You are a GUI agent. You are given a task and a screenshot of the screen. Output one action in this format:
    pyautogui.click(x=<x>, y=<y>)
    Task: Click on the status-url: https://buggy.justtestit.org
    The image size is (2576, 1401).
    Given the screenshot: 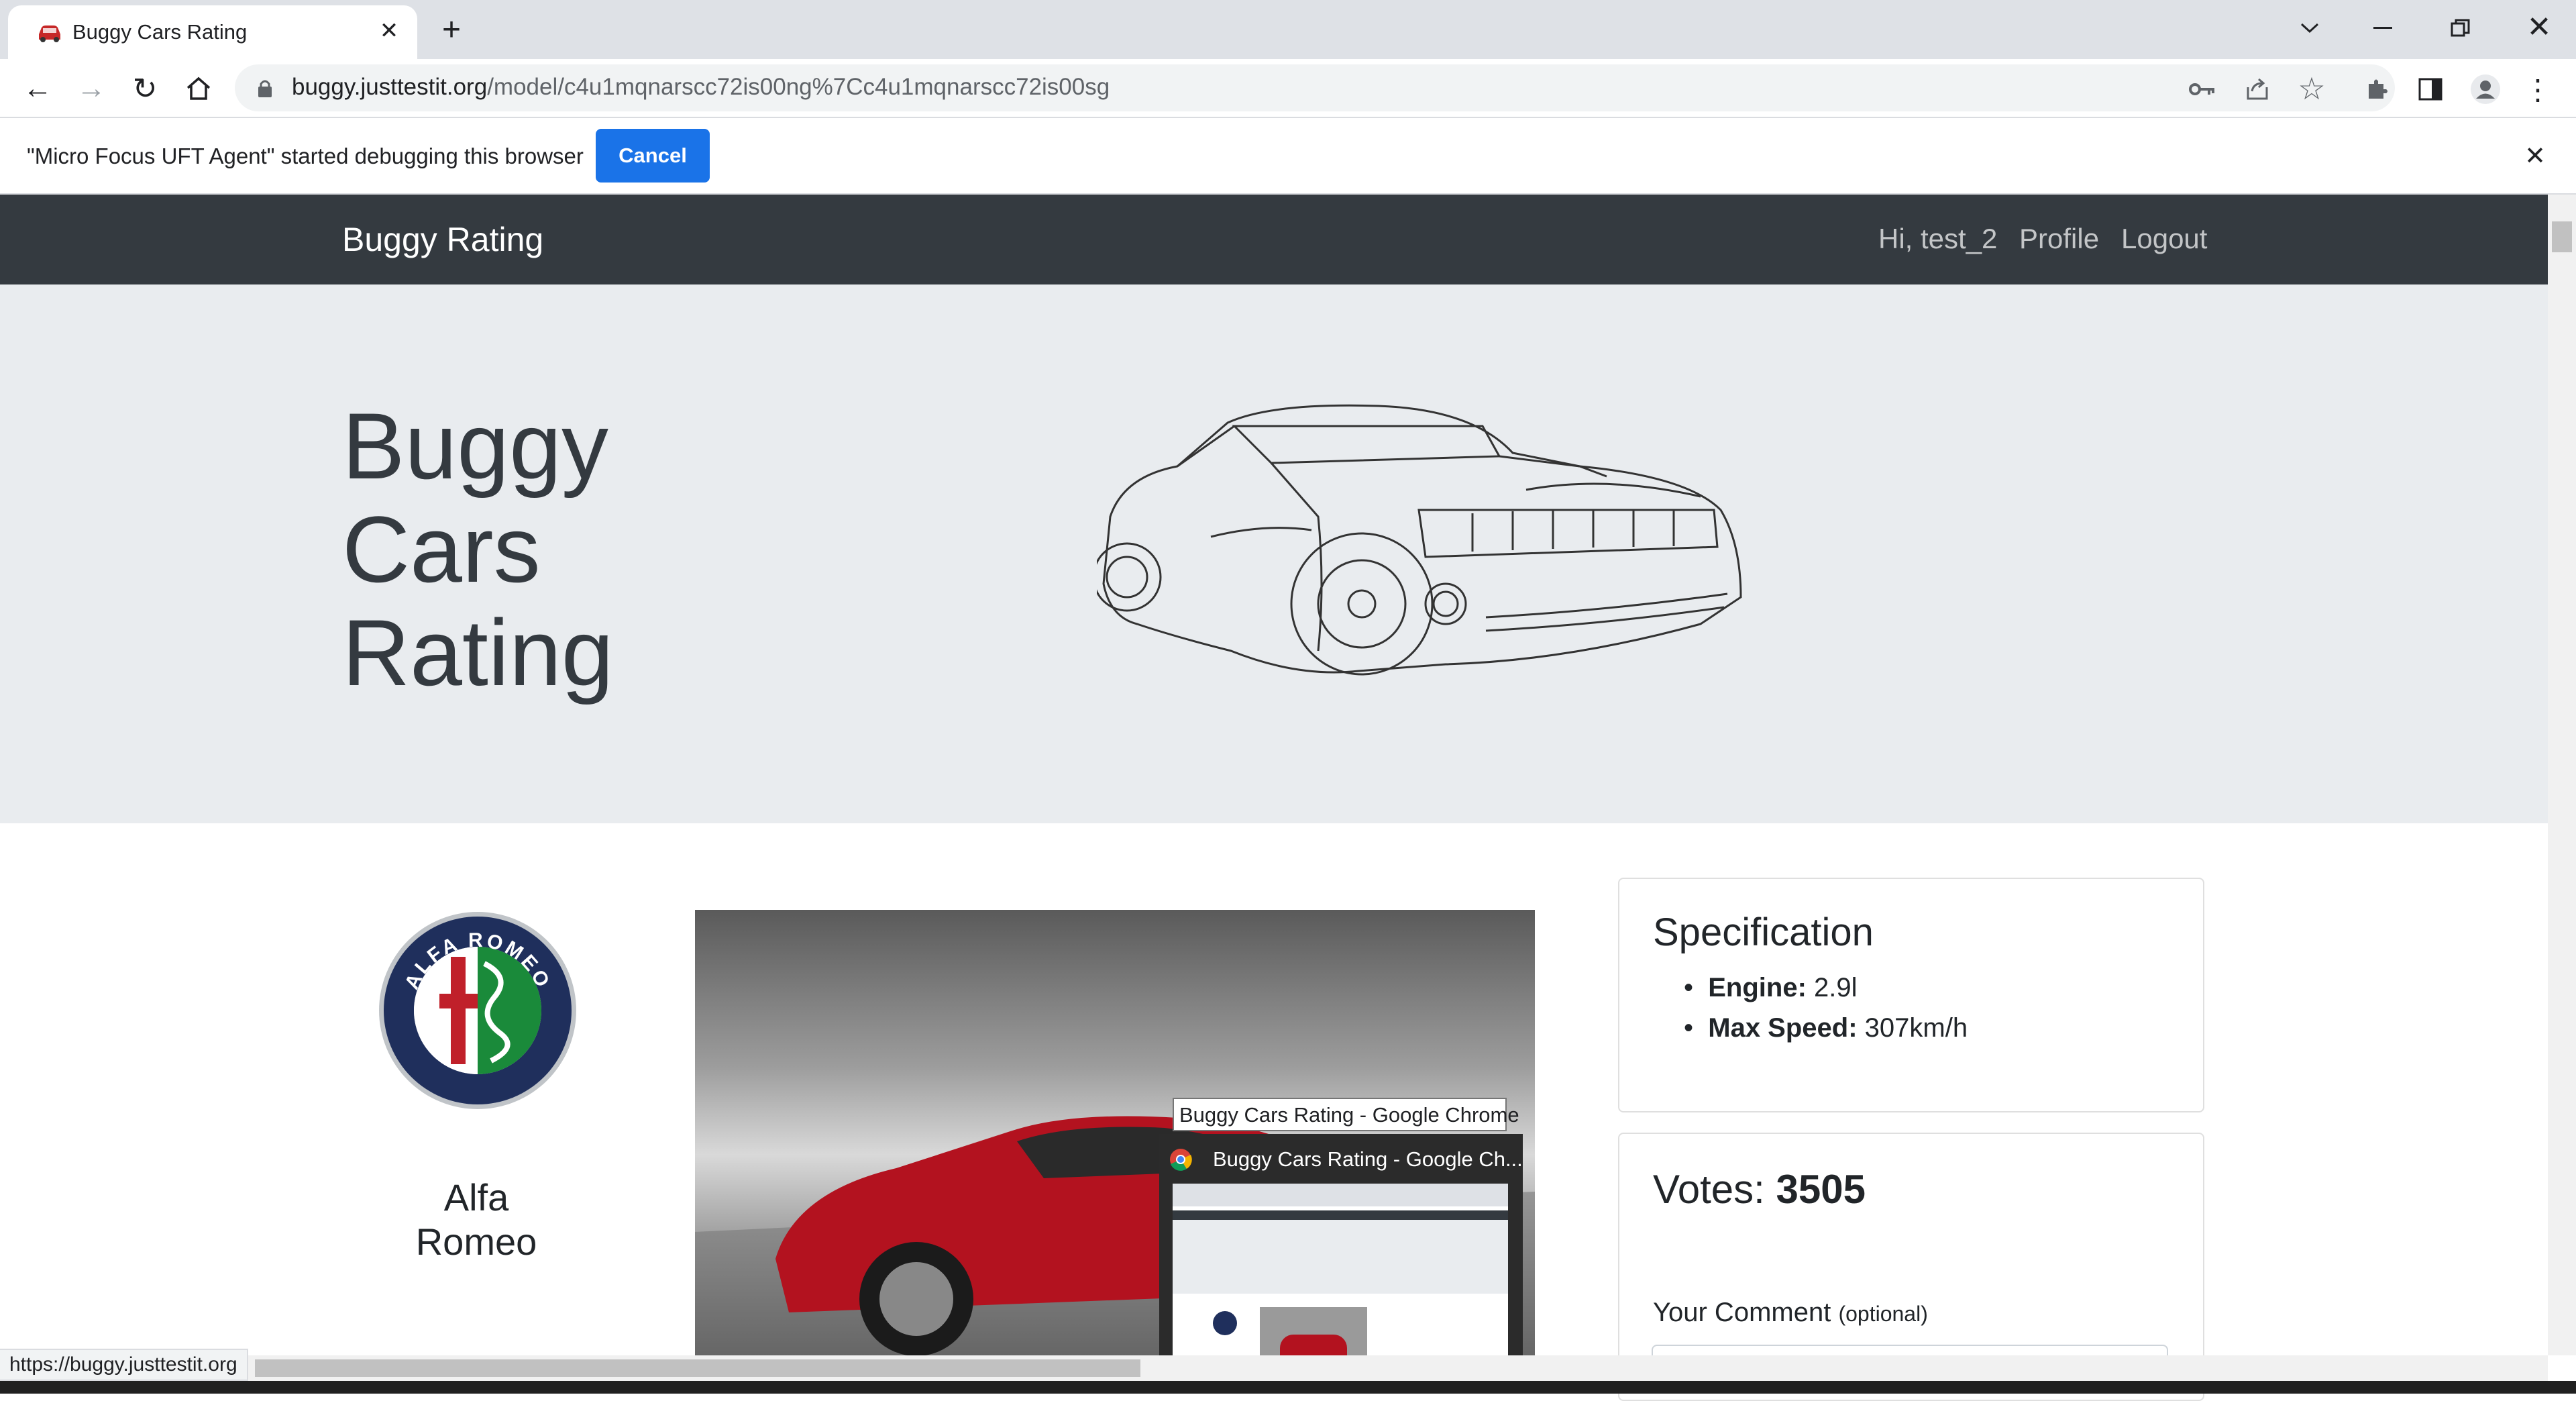 What is the action you would take?
    pyautogui.click(x=123, y=1364)
    